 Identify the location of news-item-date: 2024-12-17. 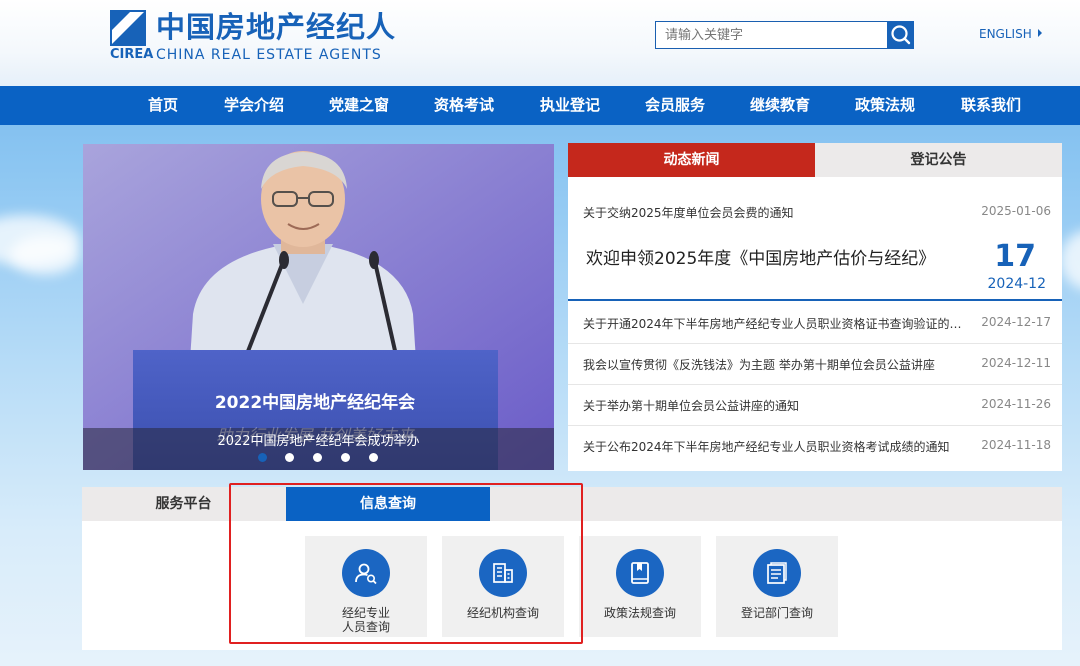
(1016, 322).